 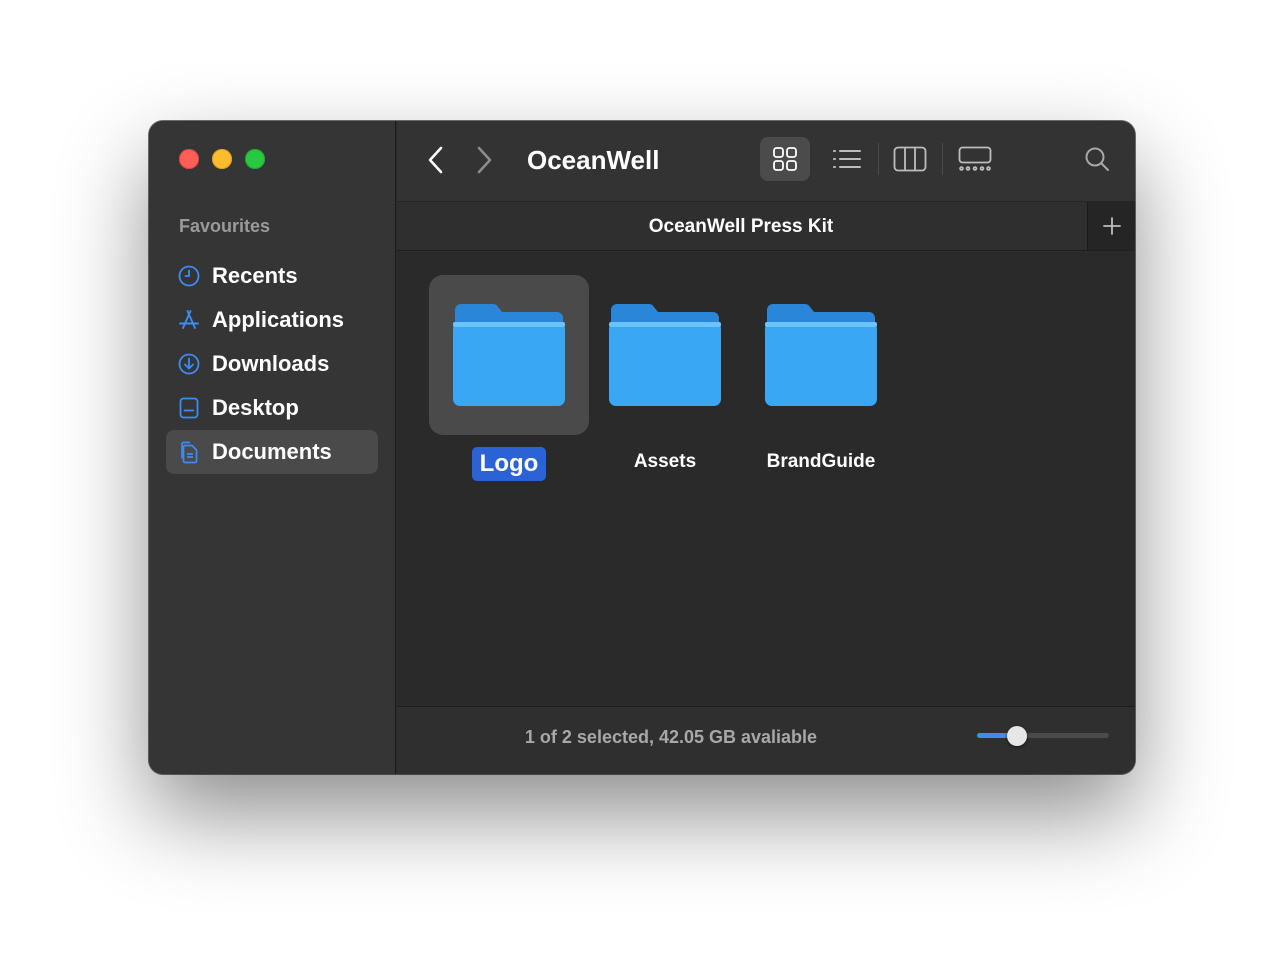 I want to click on back-button, so click(x=436, y=160).